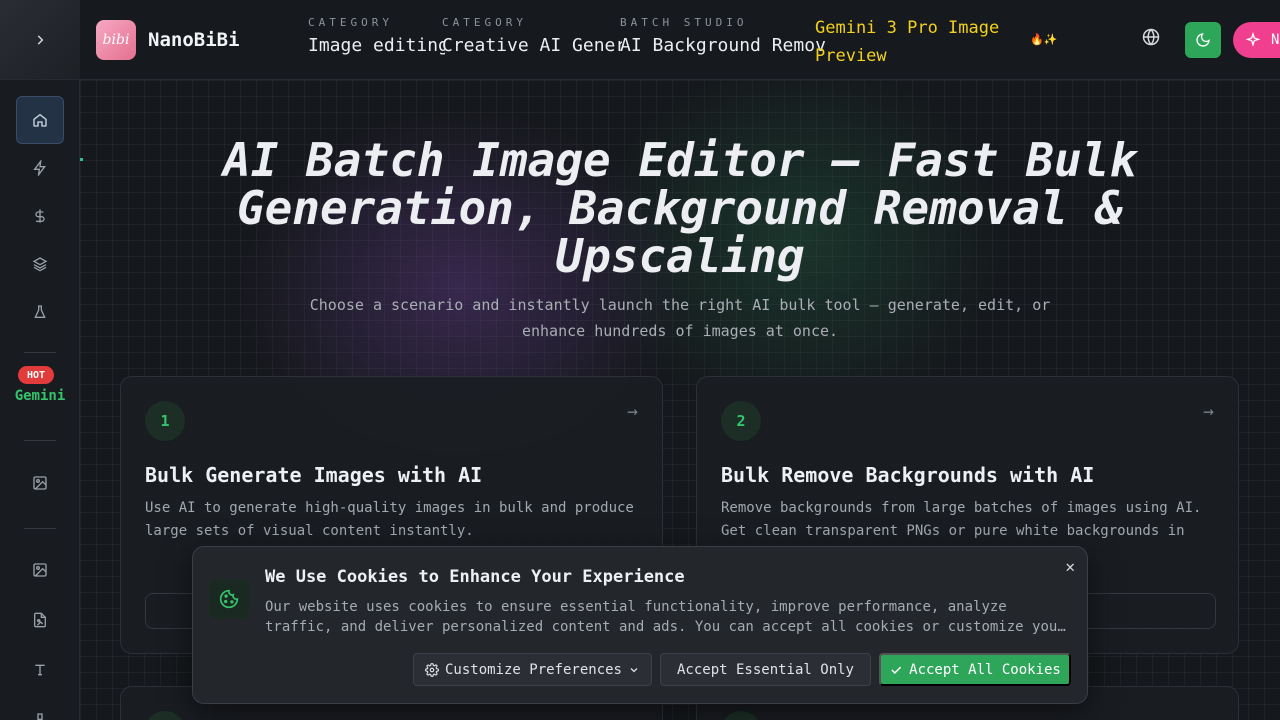 The width and height of the screenshot is (1280, 720). I want to click on nav-lab, so click(40, 312).